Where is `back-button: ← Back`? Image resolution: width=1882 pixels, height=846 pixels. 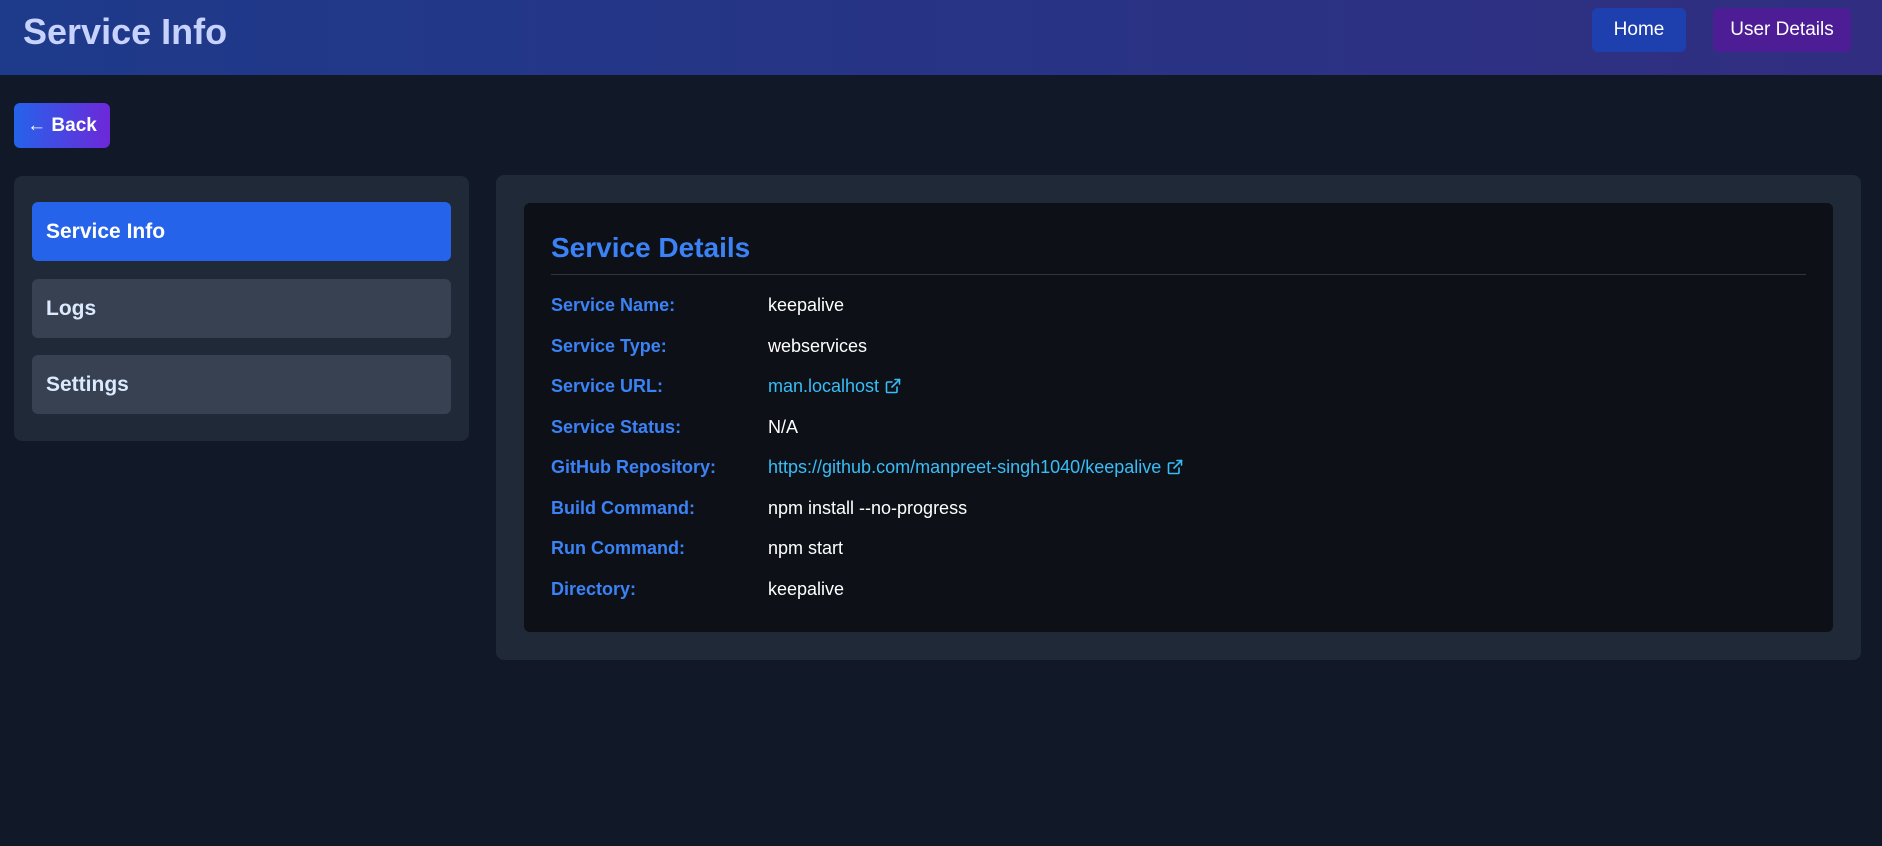
back-button: ← Back is located at coordinates (62, 125).